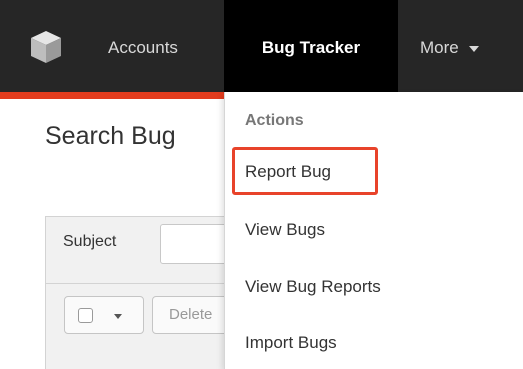 Image resolution: width=523 pixels, height=369 pixels. What do you see at coordinates (313, 287) in the screenshot?
I see `menu-item-view-bug-reports: View Bug Reports` at bounding box center [313, 287].